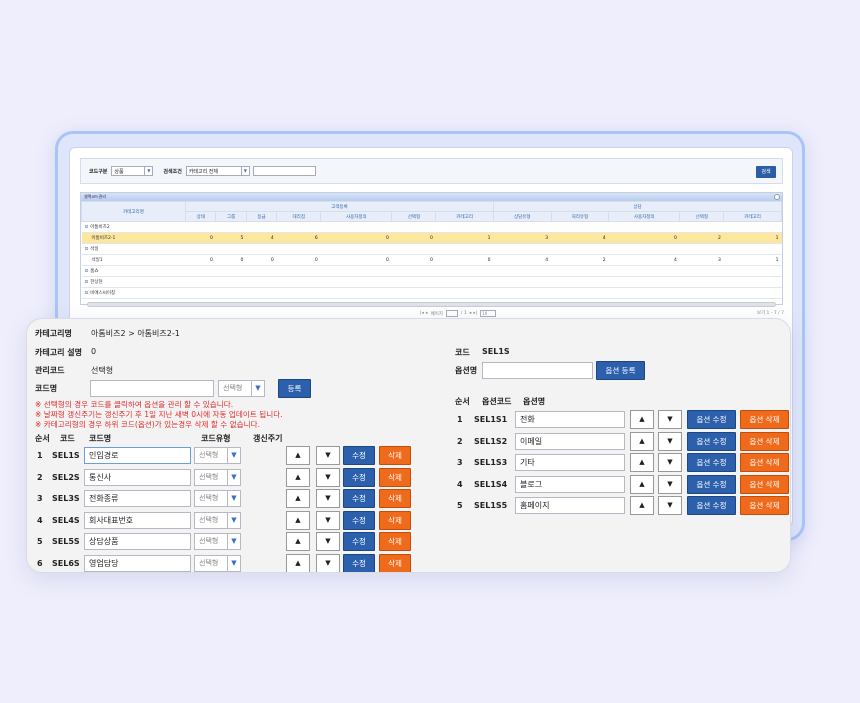 This screenshot has width=860, height=703. Describe the element at coordinates (137, 541) in the screenshot. I see `row-code-name-input: 상담상품` at that location.